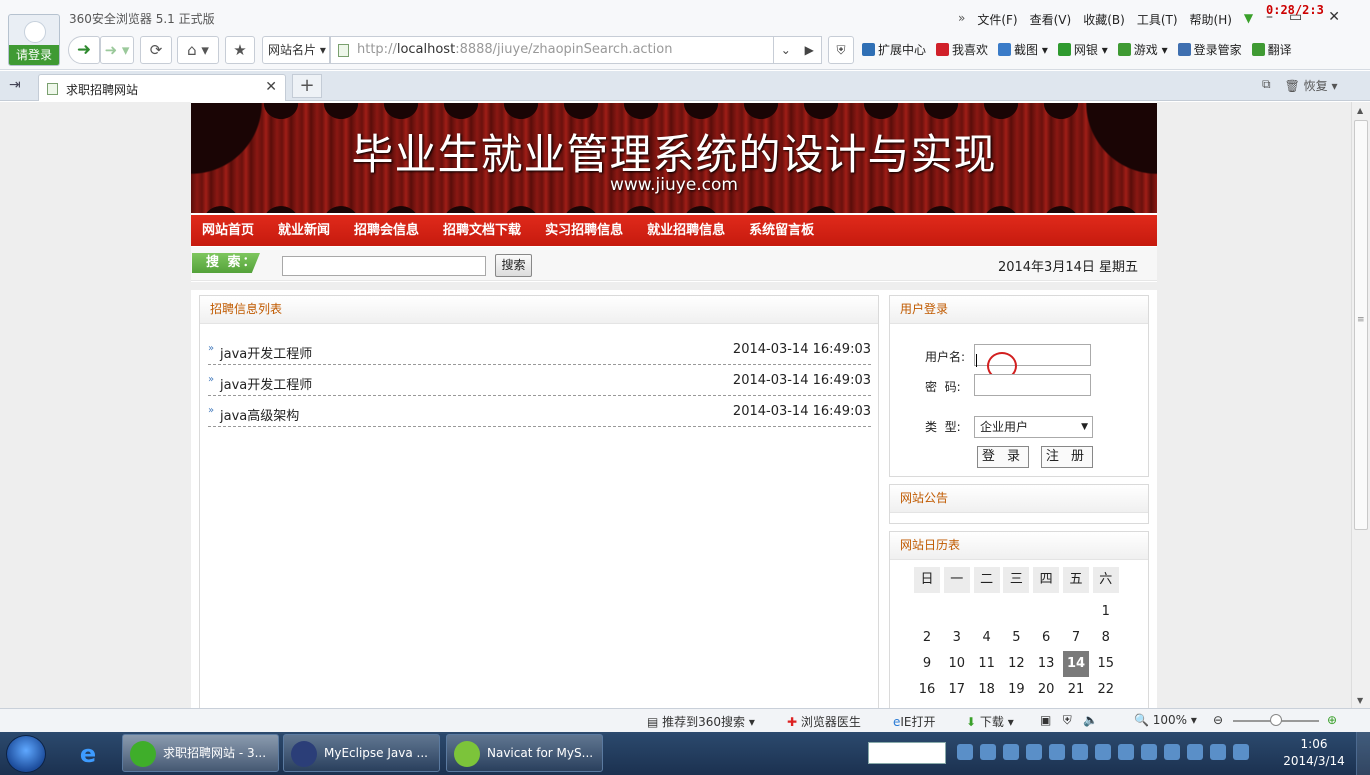 The image size is (1370, 775). Describe the element at coordinates (1104, 19) in the screenshot. I see `menu-favorites: 收藏(B)` at that location.